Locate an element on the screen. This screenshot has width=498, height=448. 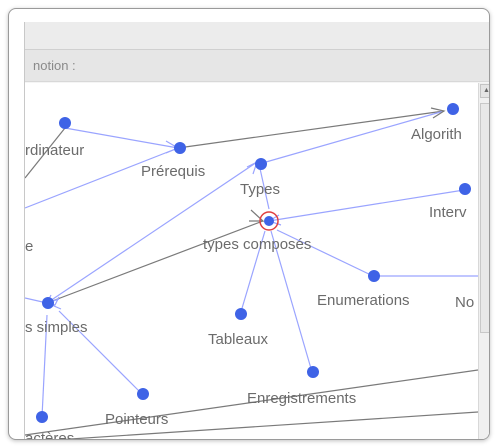
node-types-composes is located at coordinates (269, 221).